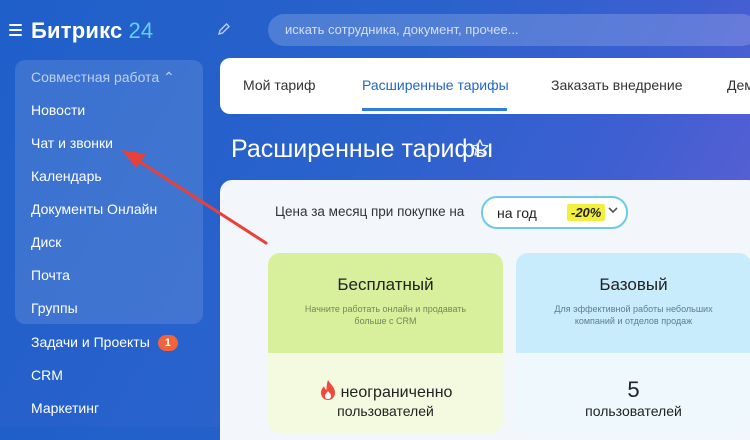 Image resolution: width=750 pixels, height=440 pixels. What do you see at coordinates (517, 213) in the screenshot?
I see `period-value: на год` at bounding box center [517, 213].